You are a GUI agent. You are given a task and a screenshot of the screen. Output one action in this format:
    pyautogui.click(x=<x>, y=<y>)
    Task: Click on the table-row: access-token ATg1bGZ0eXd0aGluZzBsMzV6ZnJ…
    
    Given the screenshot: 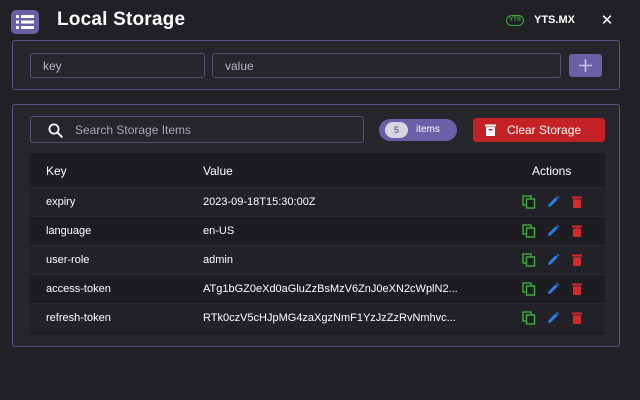 What is the action you would take?
    pyautogui.click(x=317, y=288)
    